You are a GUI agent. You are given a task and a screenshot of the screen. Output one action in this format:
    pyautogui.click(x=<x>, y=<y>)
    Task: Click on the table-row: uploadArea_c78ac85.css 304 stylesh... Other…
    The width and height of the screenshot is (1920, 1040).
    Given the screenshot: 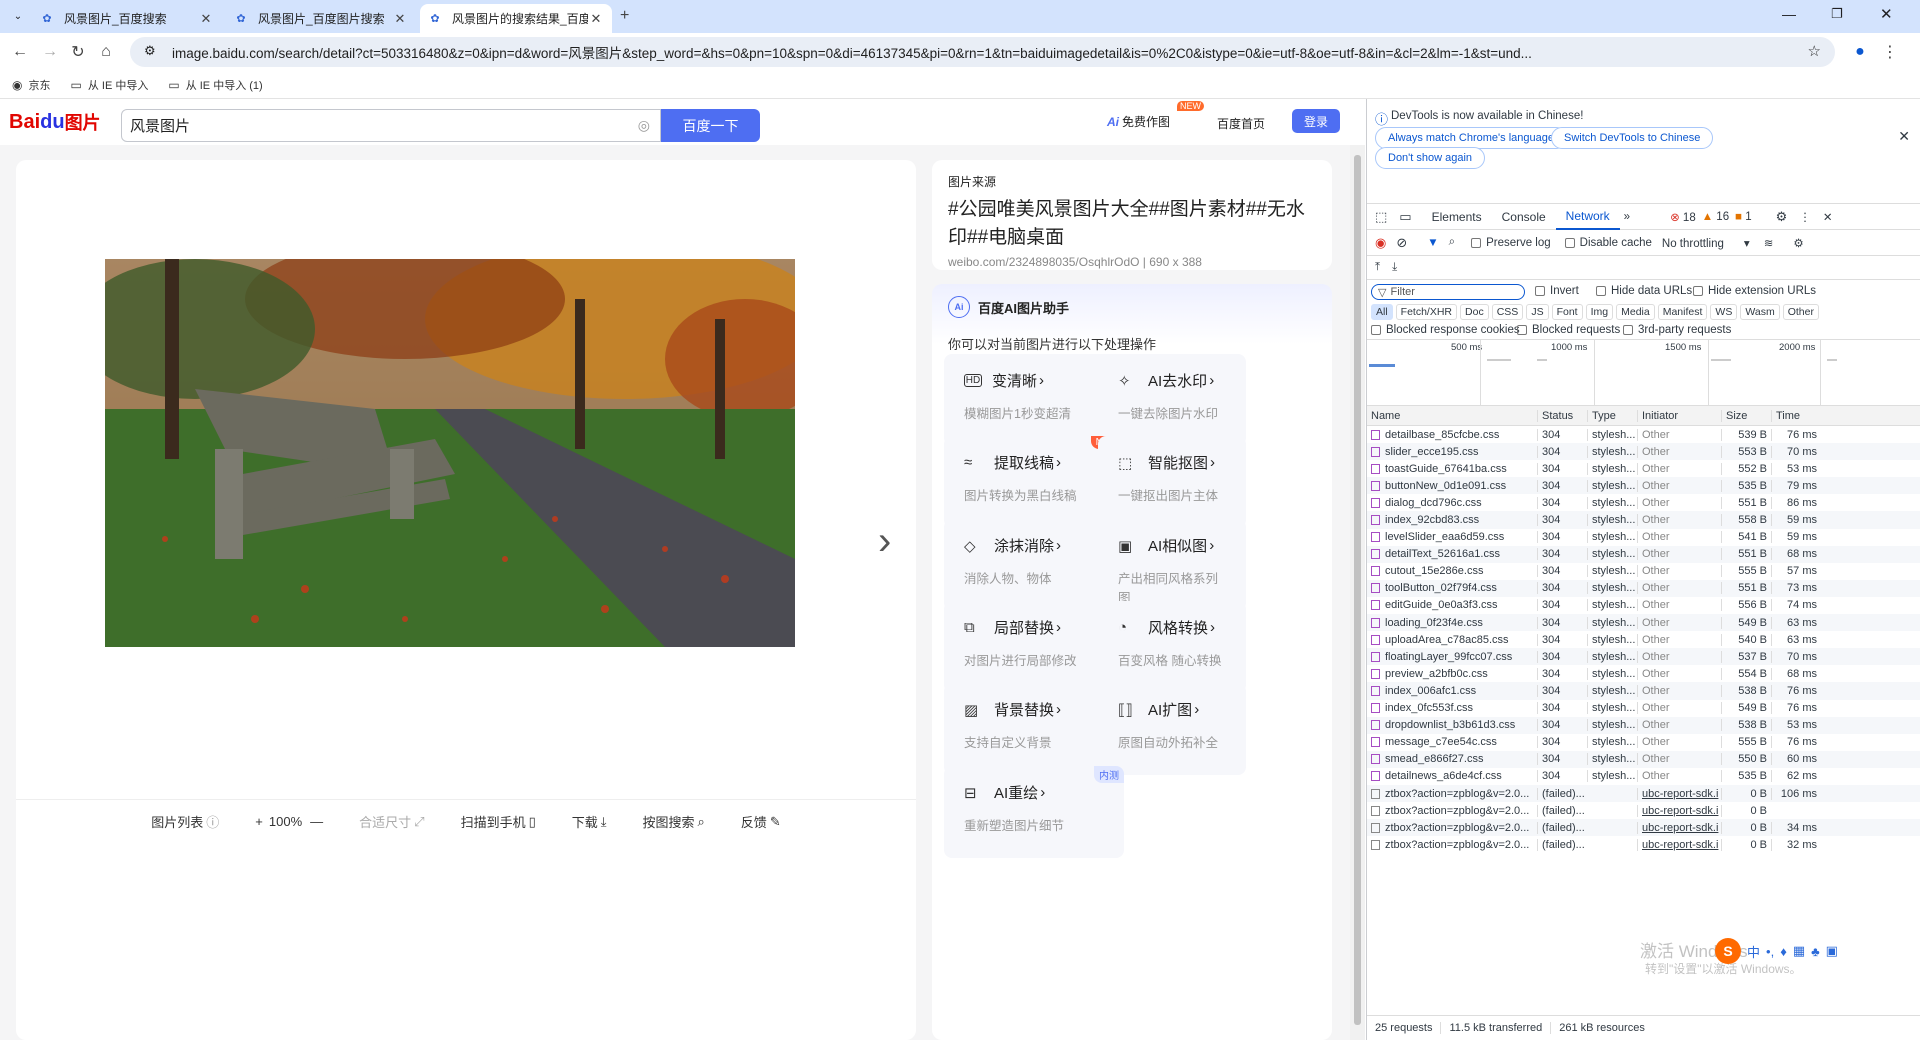 What is the action you would take?
    pyautogui.click(x=1643, y=639)
    